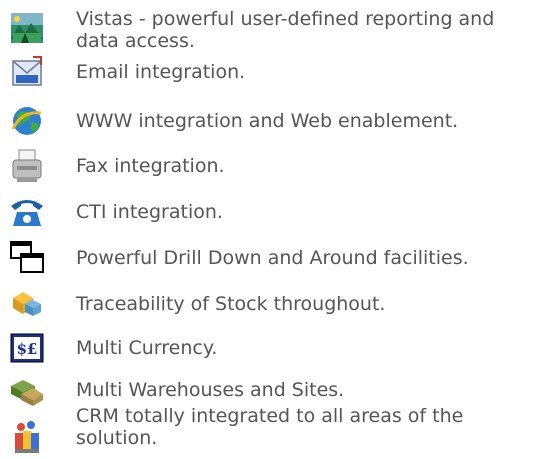 This screenshot has width=533, height=459. I want to click on email-icon, so click(27, 73).